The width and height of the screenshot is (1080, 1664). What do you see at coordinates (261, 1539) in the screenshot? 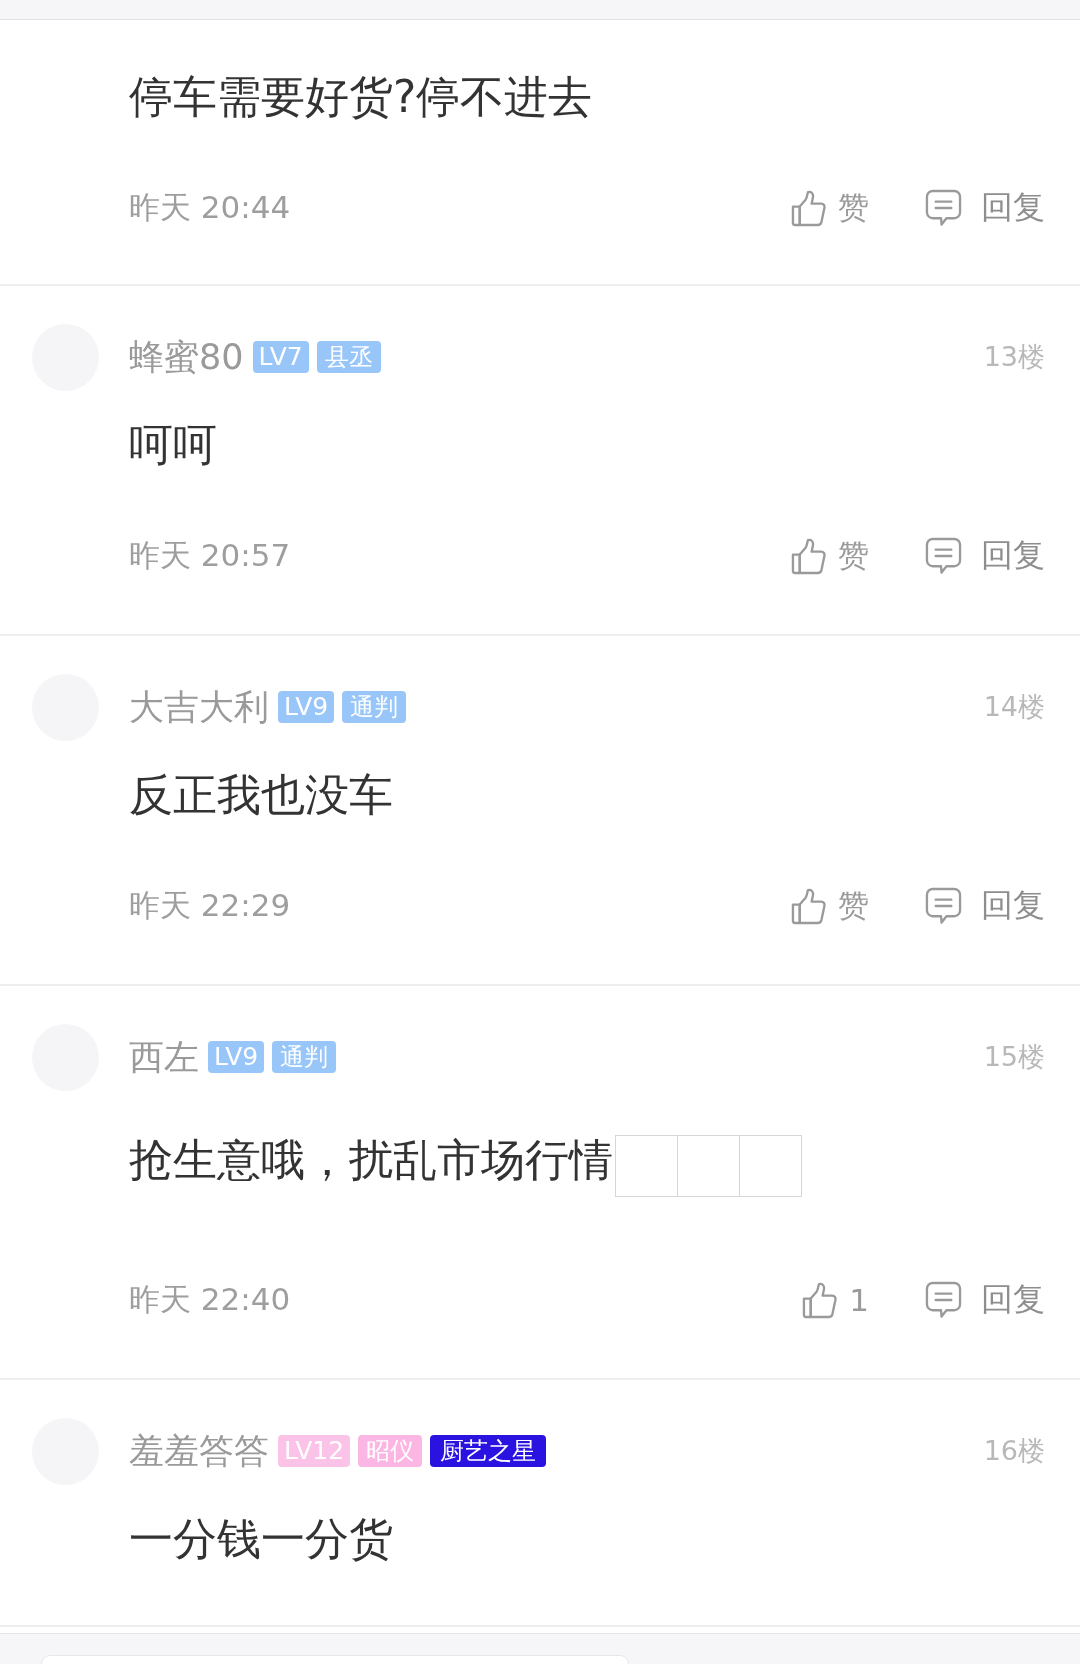
I see `comment-text: 一分钱一分货` at bounding box center [261, 1539].